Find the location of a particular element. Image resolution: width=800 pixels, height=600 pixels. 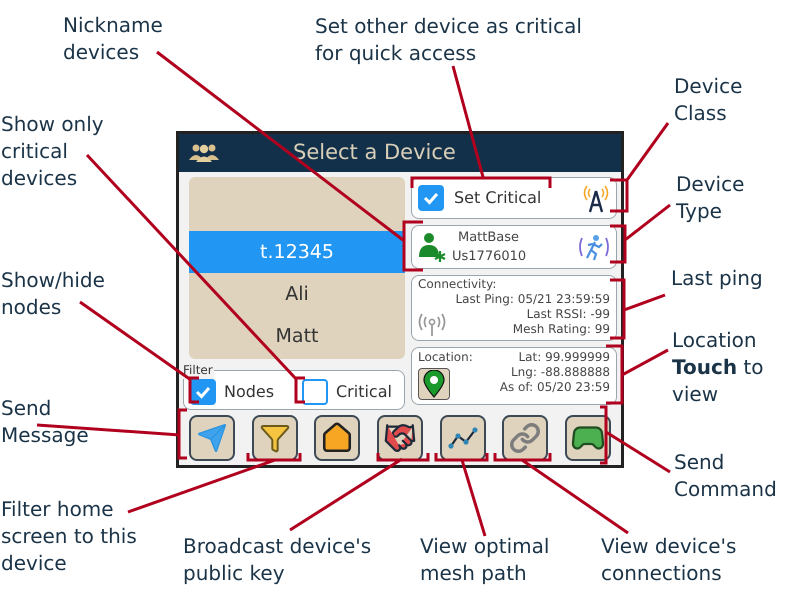

annotation-text: Show only critical devices is located at coordinates (52, 151).